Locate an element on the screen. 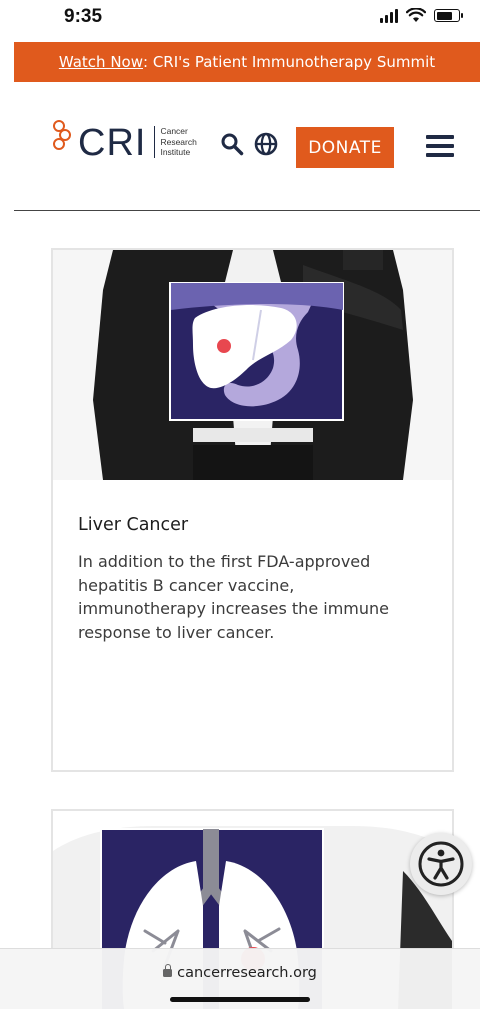 The image size is (480, 1009). accessibility-icon is located at coordinates (441, 864).